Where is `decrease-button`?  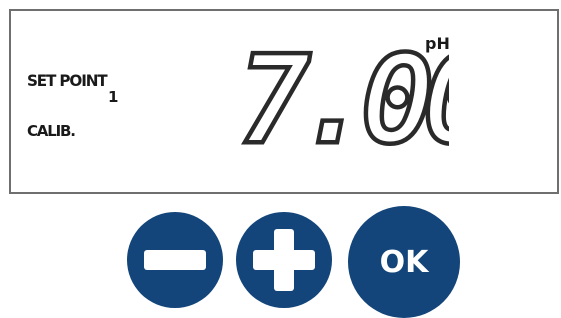 decrease-button is located at coordinates (175, 260).